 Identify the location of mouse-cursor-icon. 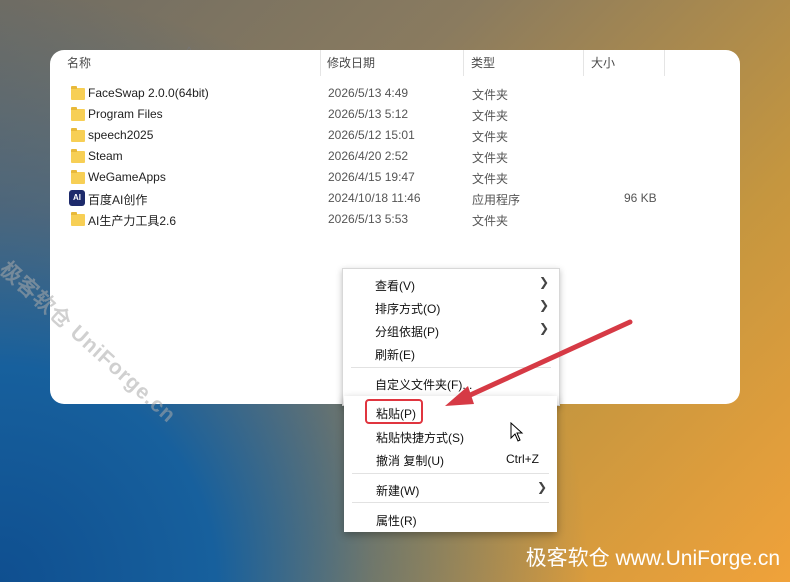
(517, 432).